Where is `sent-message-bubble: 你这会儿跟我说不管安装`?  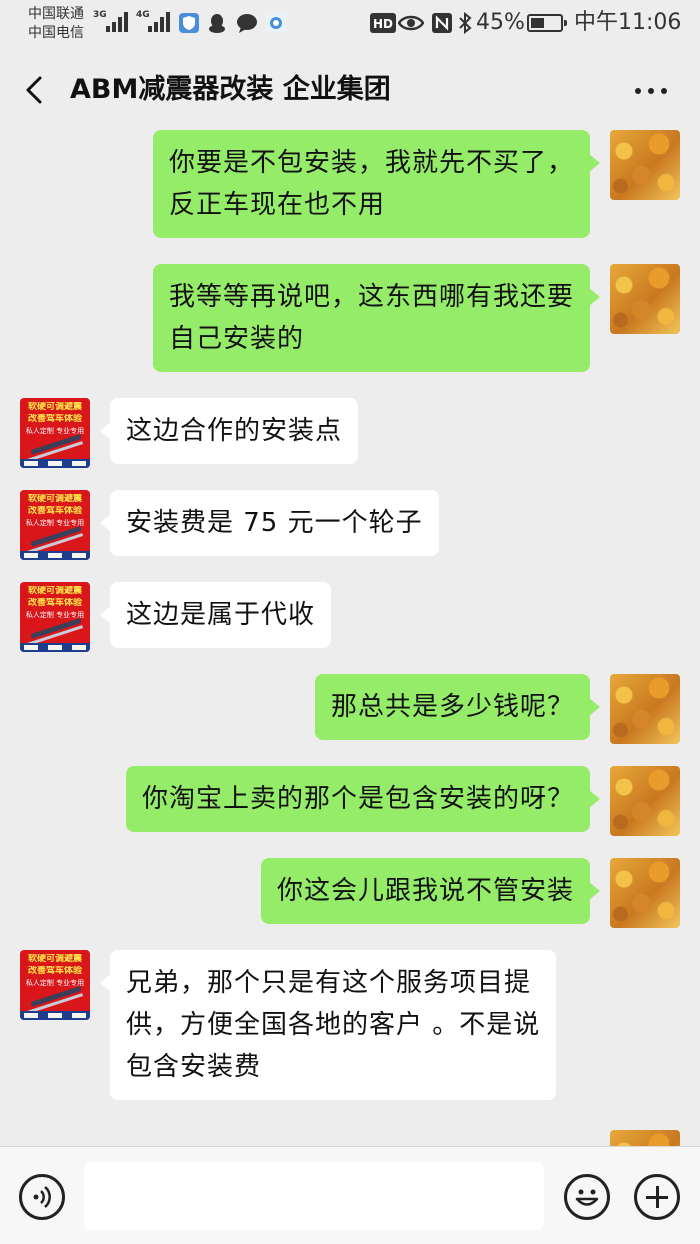 sent-message-bubble: 你这会儿跟我说不管安装 is located at coordinates (430, 891).